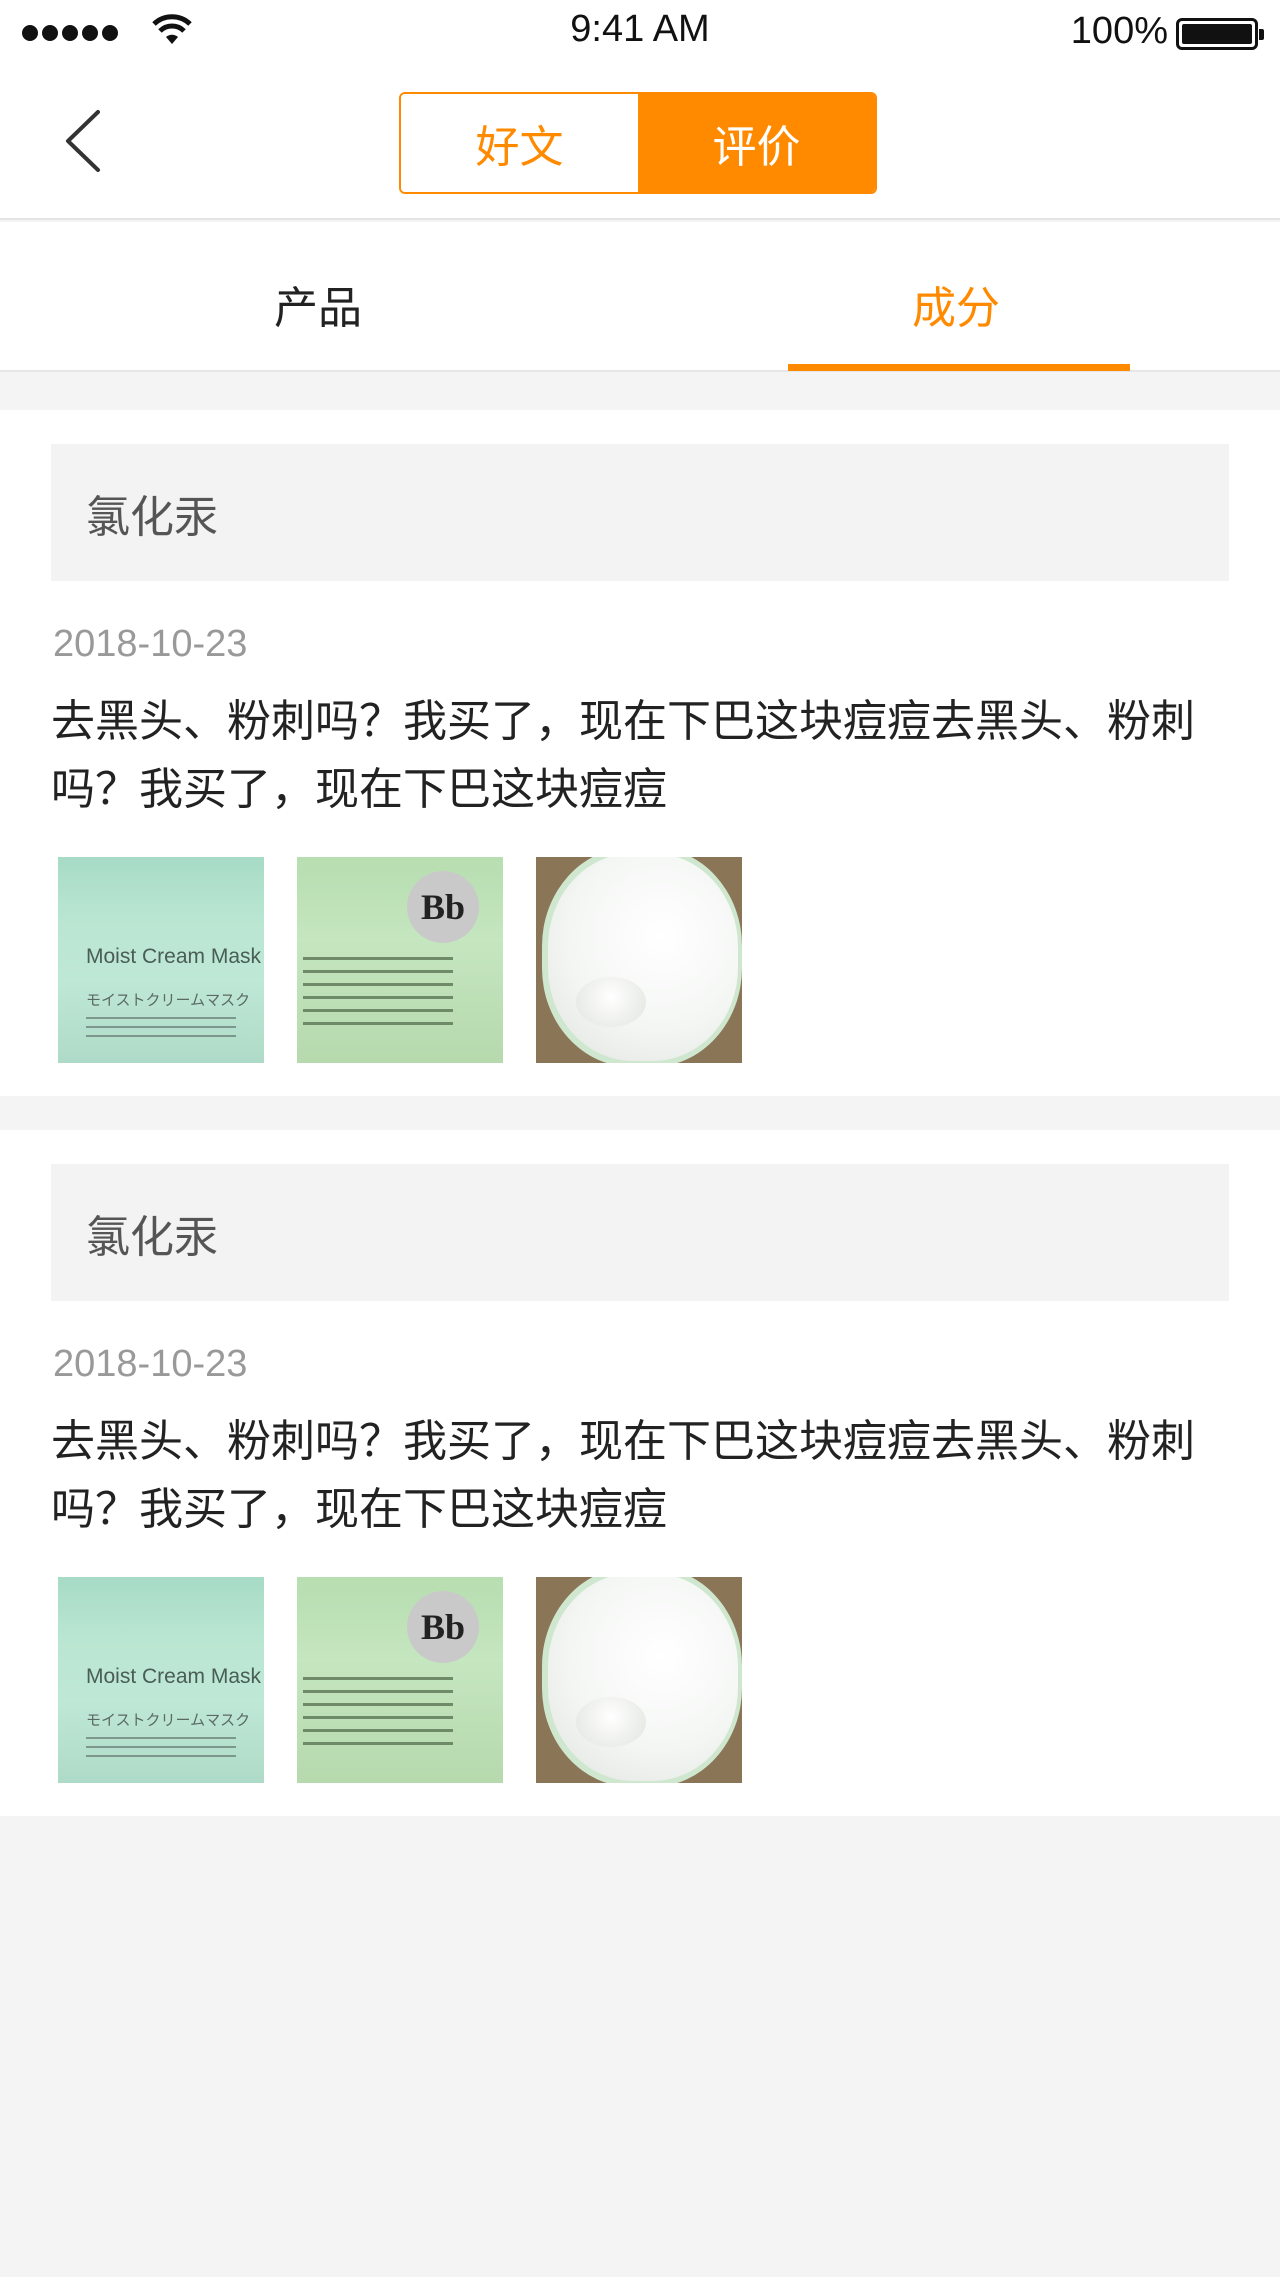  What do you see at coordinates (640, 33) in the screenshot?
I see `status-bar: 9:41 AM 100%` at bounding box center [640, 33].